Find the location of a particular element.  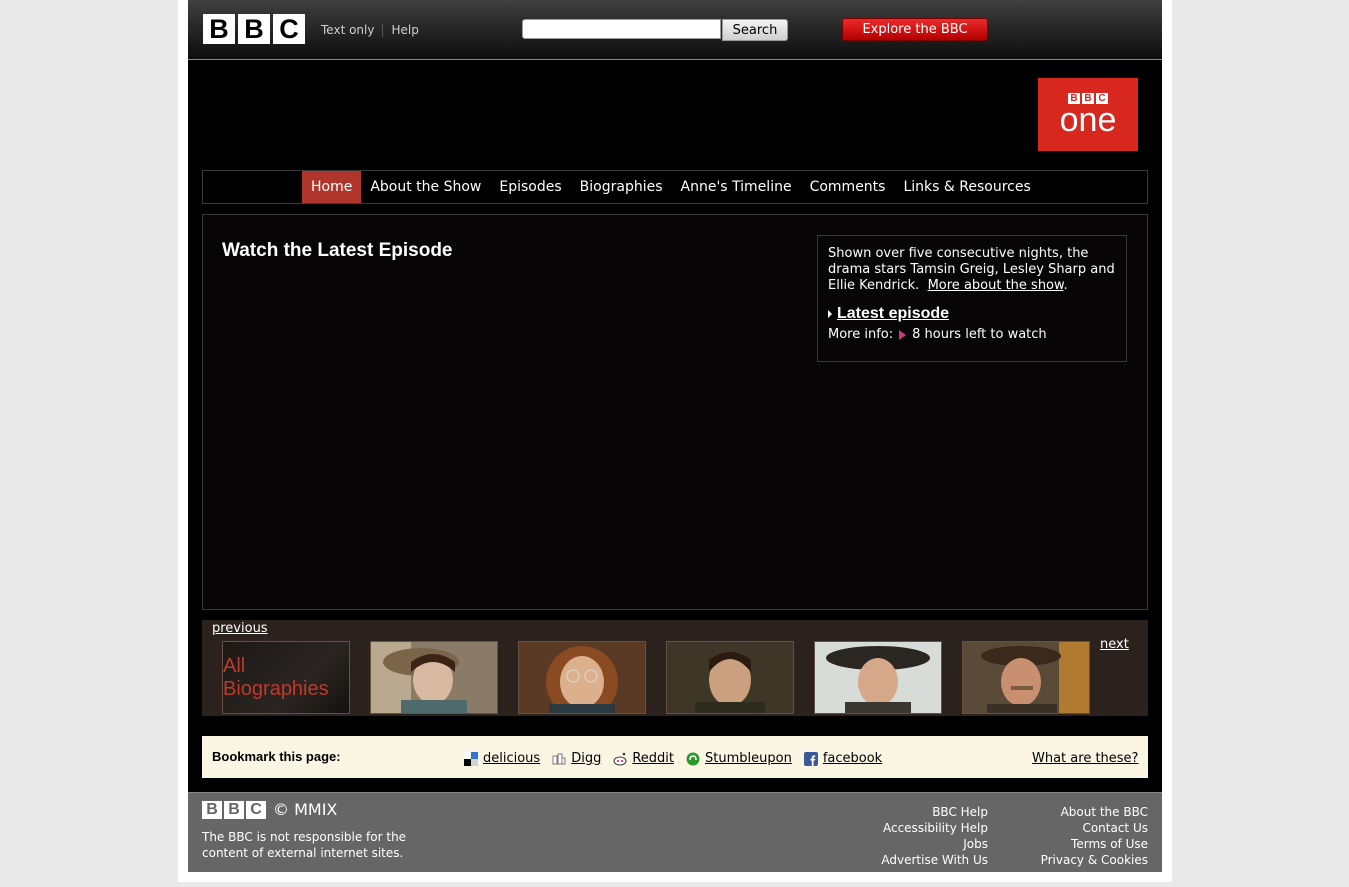

more-info-label: More info: is located at coordinates (861, 334).